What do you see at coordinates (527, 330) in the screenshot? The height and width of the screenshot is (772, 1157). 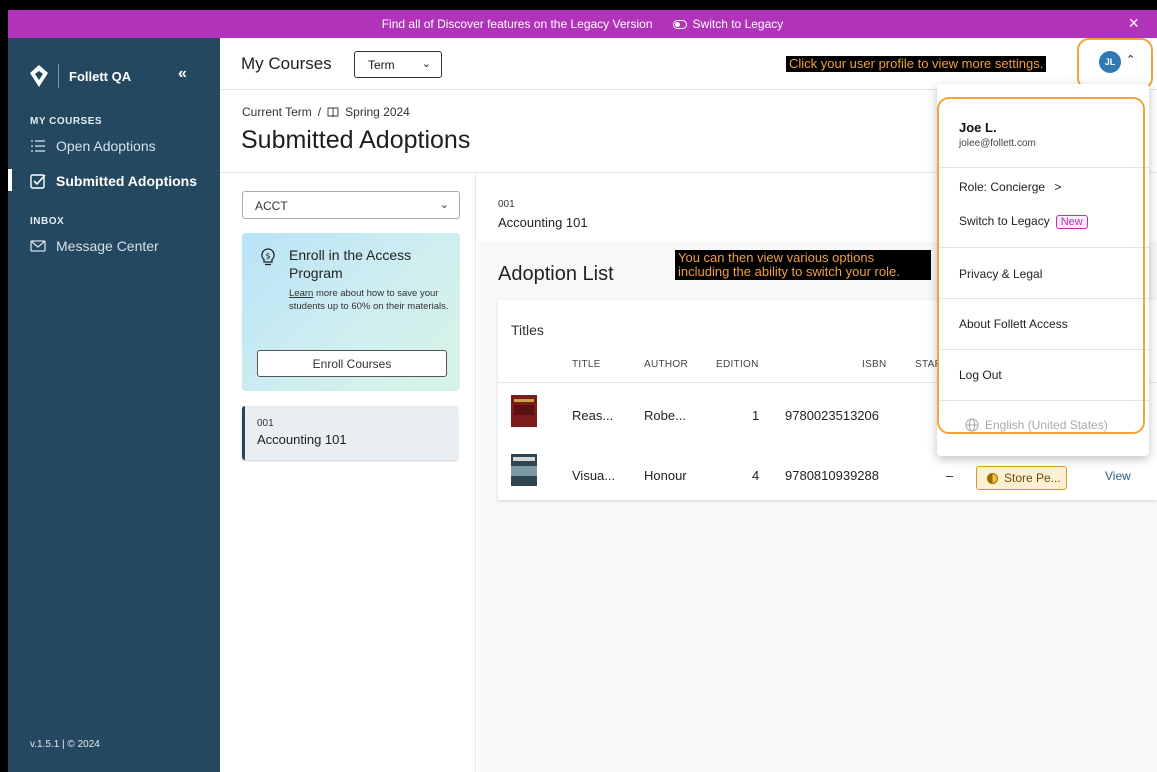 I see `titles-label: Titles` at bounding box center [527, 330].